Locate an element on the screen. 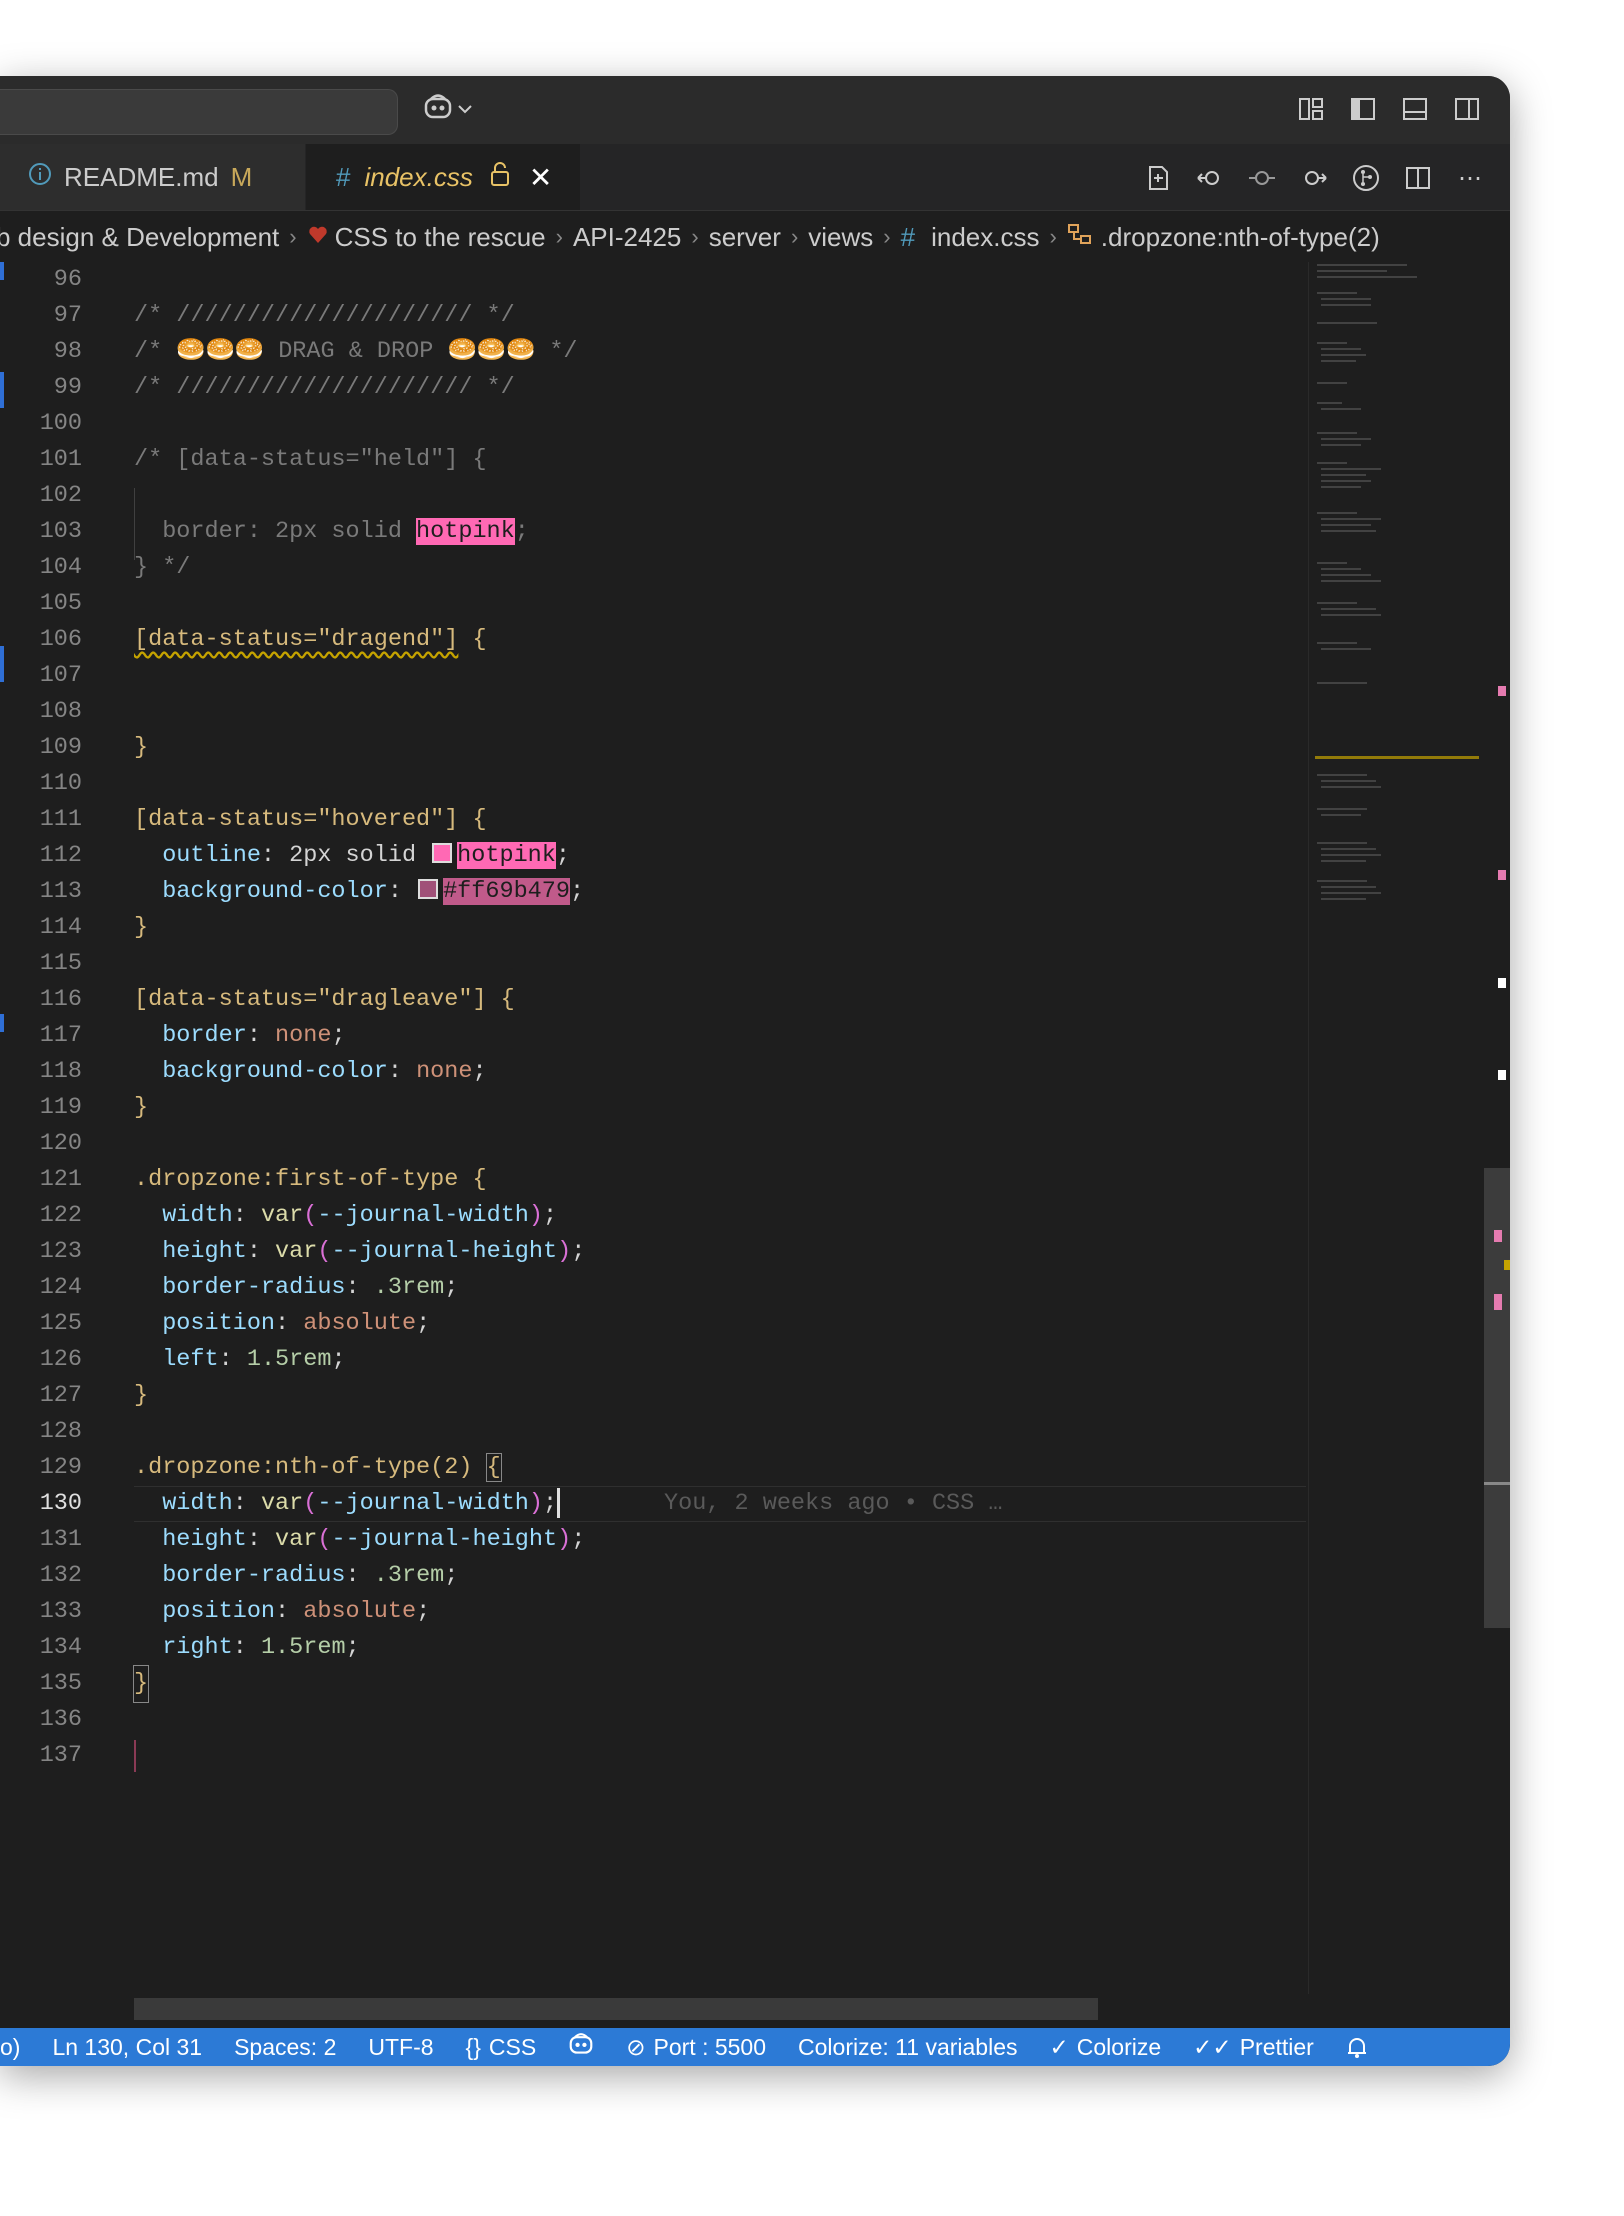 This screenshot has width=1624, height=2216. more-actions-icon: ⋯ is located at coordinates (1470, 178).